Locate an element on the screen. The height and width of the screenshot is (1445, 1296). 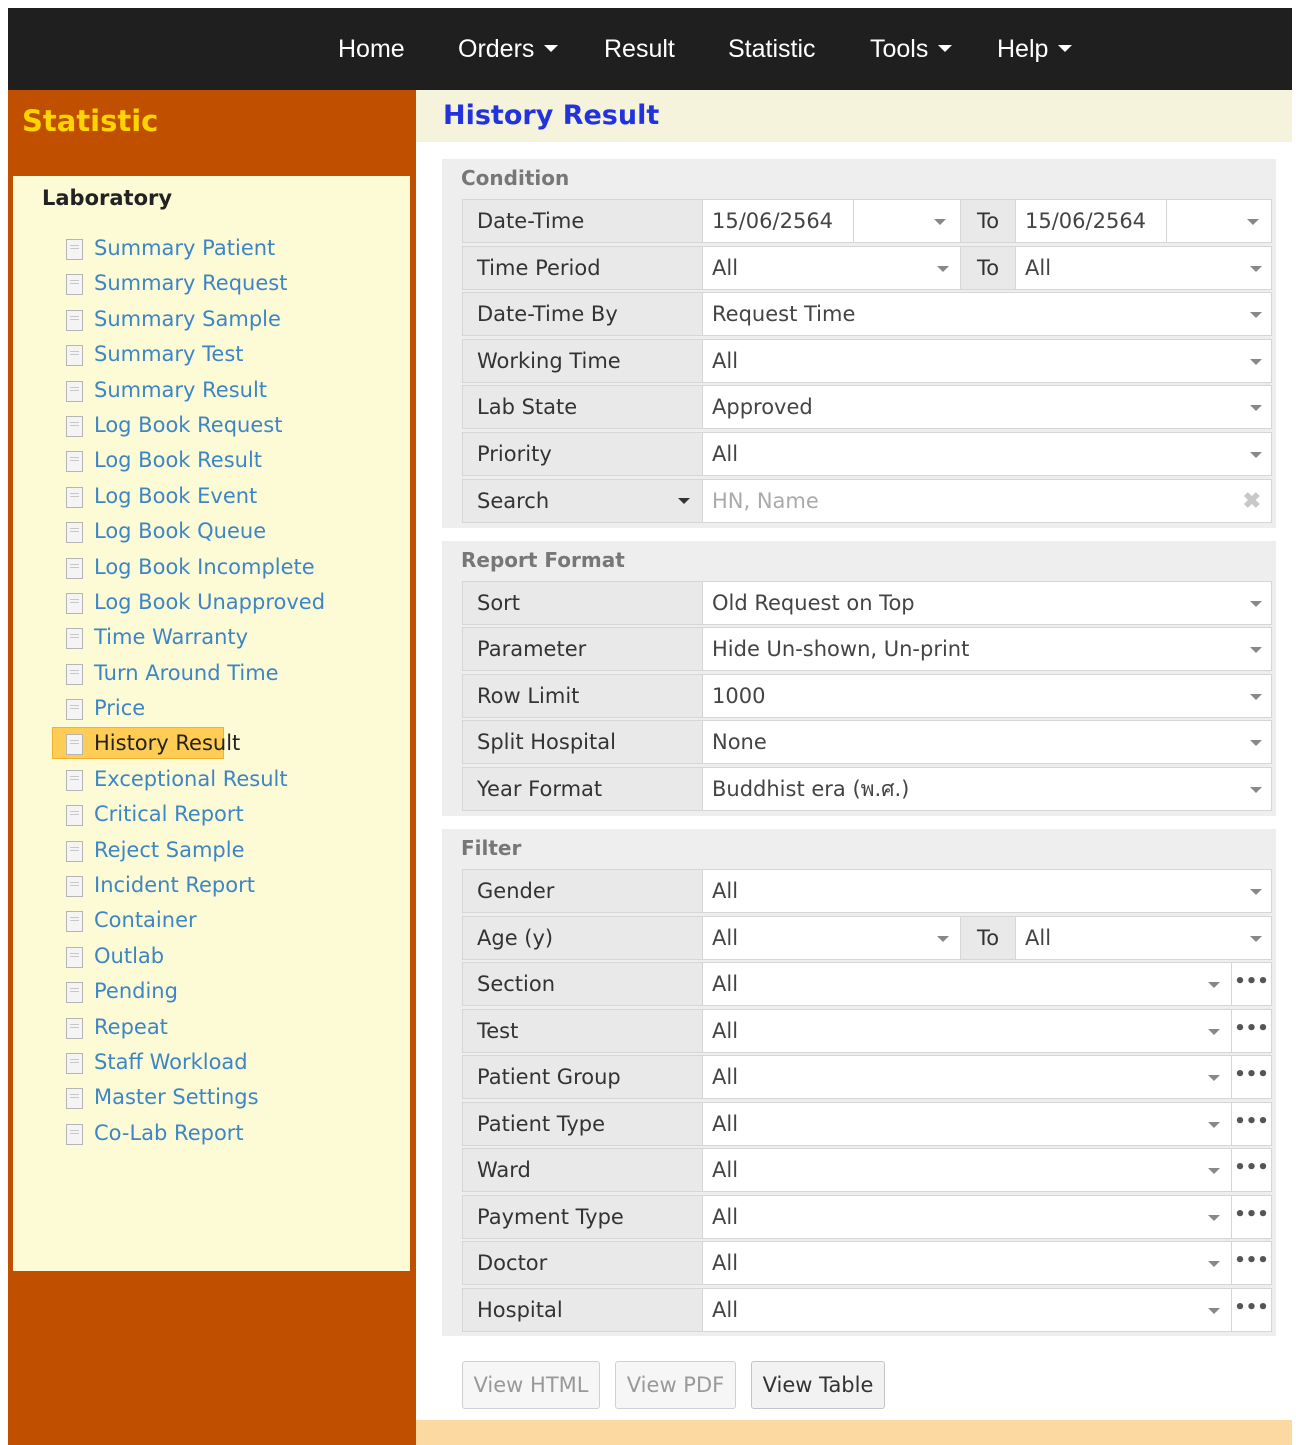
date-to-input: 15/06/2564 is located at coordinates (1081, 221).